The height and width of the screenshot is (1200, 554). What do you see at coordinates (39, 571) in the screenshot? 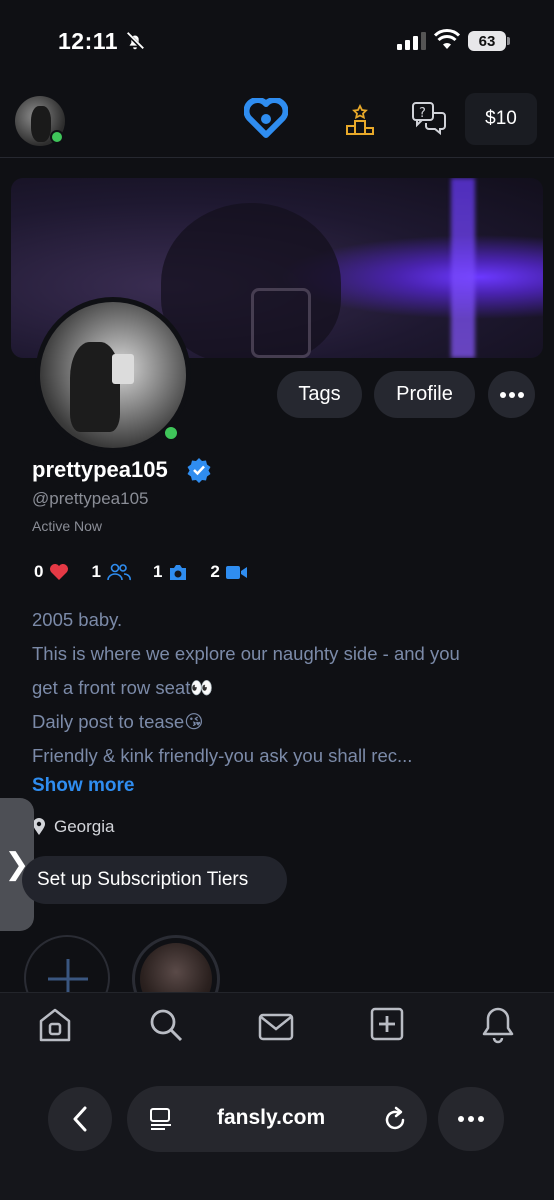
I see `likes-count: 0` at bounding box center [39, 571].